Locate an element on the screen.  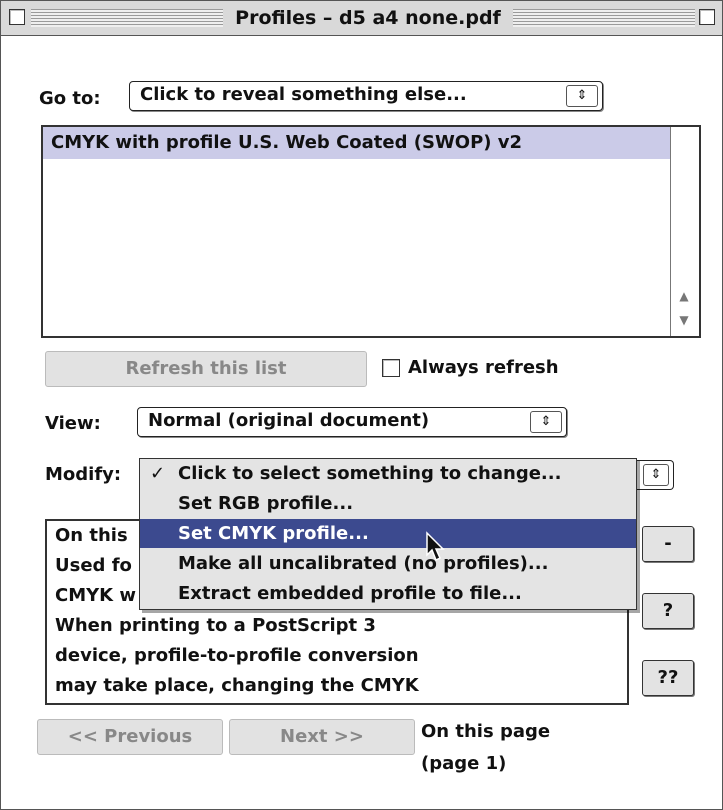
help-button: ? is located at coordinates (668, 611).